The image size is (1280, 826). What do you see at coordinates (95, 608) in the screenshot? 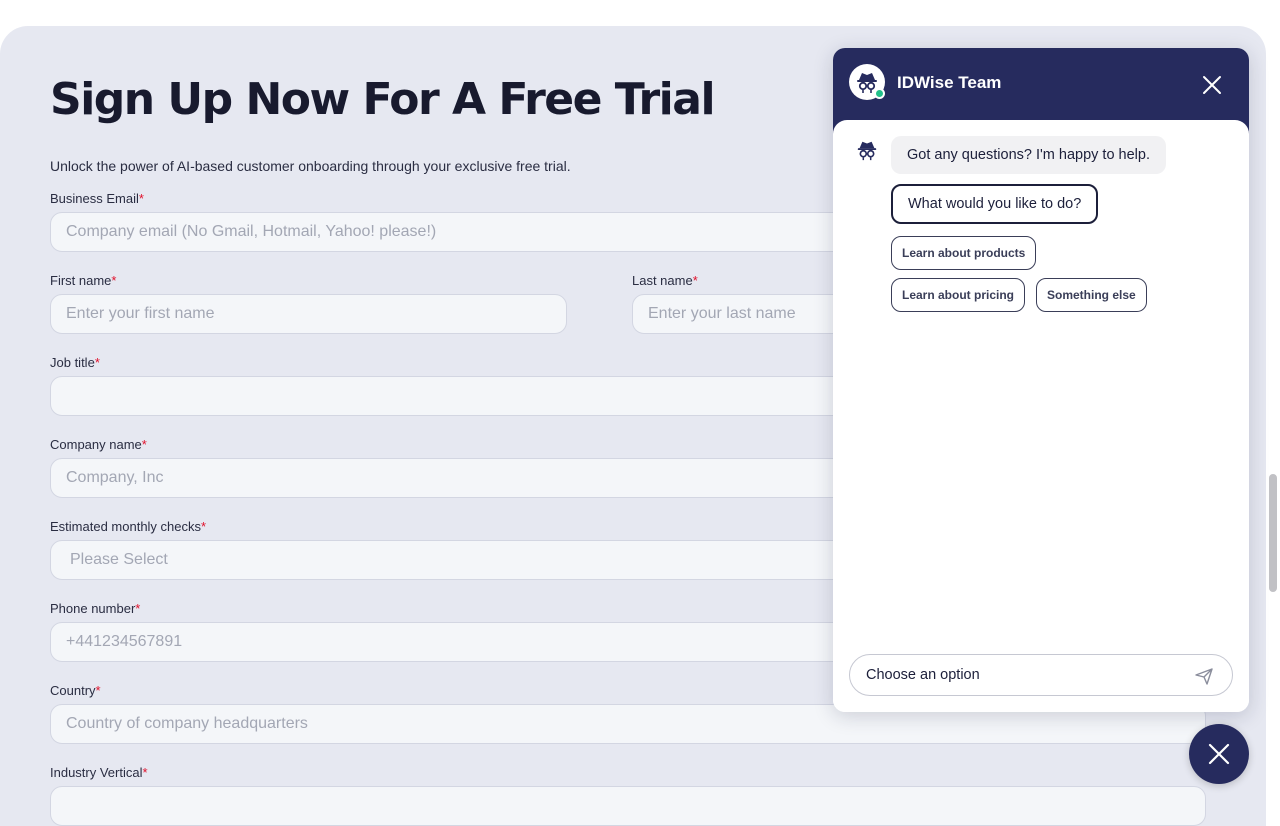
I see `phone-number-label: Phone number*` at bounding box center [95, 608].